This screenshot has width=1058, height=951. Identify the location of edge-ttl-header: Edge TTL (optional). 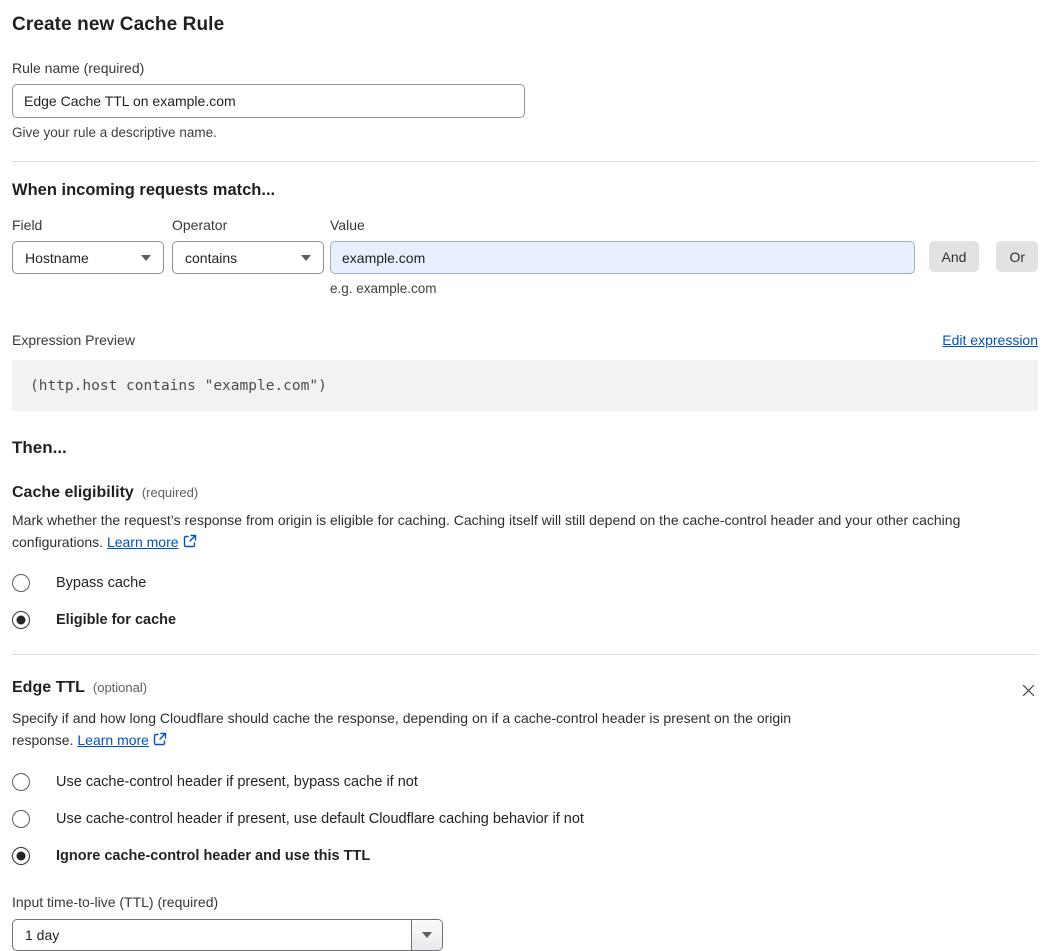
(525, 689).